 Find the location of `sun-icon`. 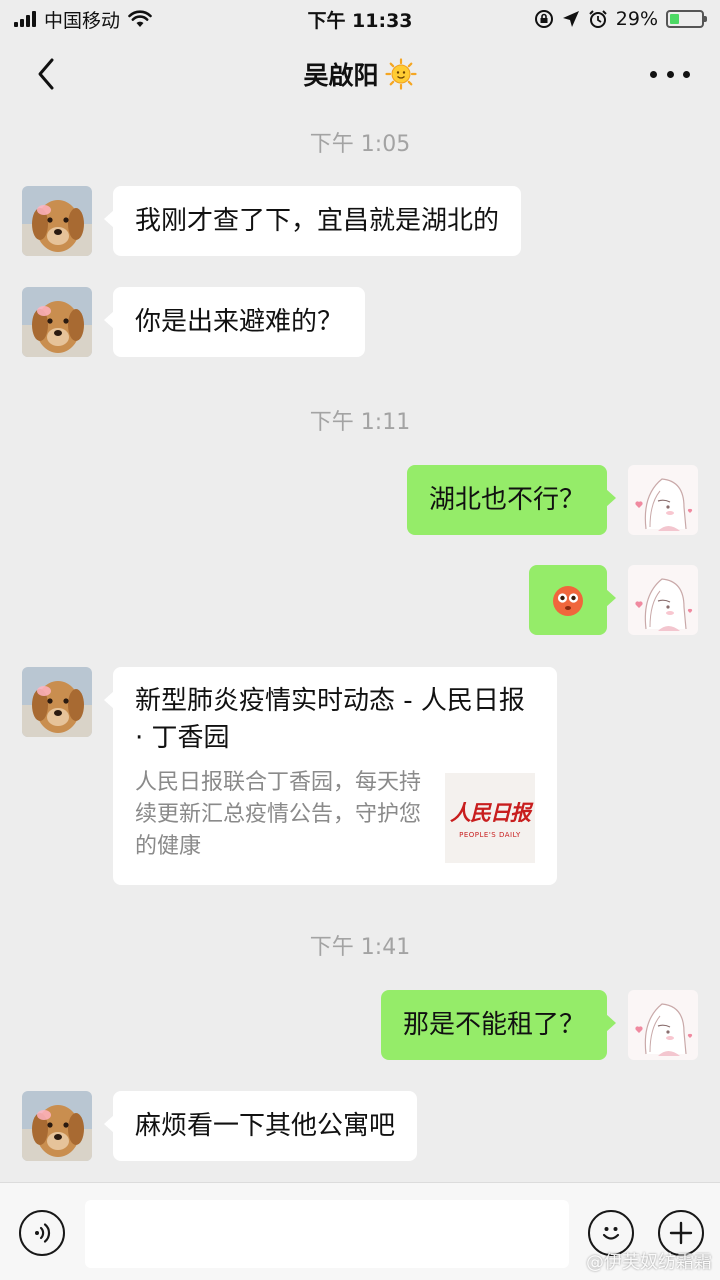

sun-icon is located at coordinates (400, 74).